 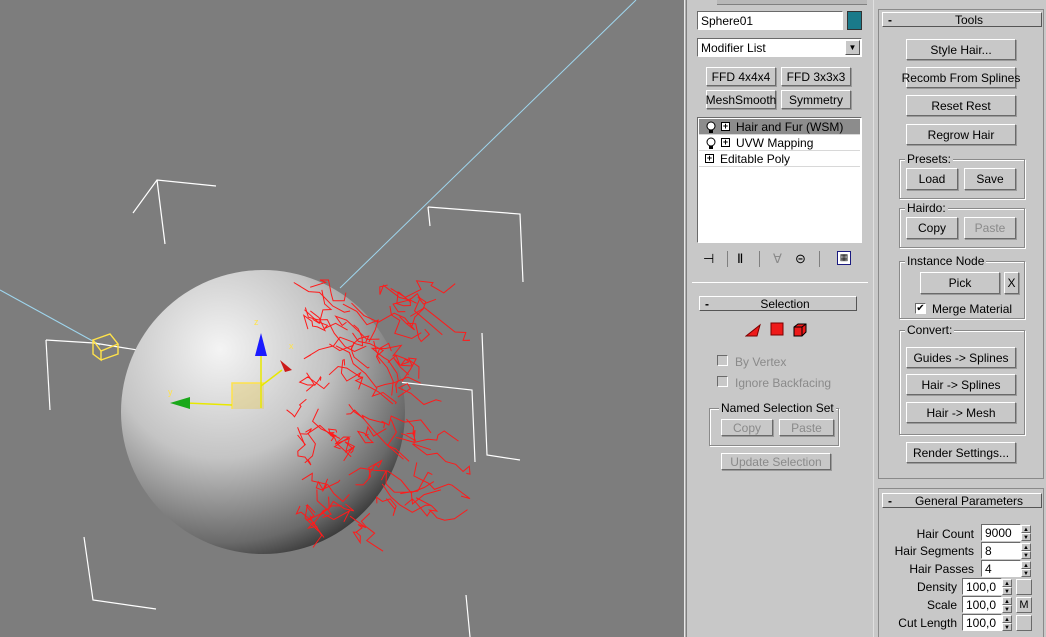 I want to click on by-vertex-checkbox, so click(x=722, y=360).